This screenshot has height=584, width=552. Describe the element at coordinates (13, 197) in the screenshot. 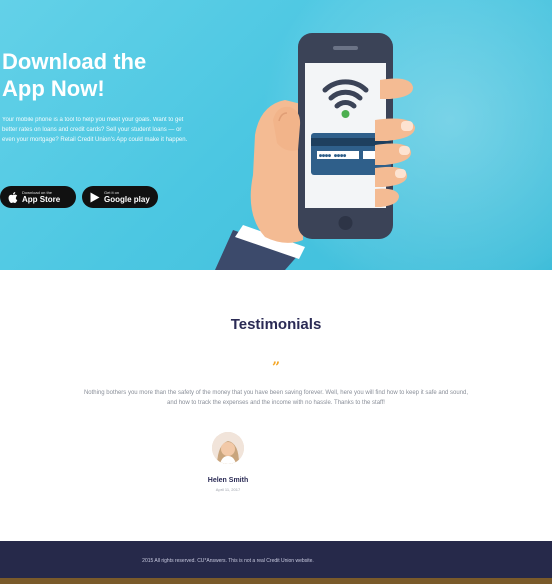

I see `apple-icon` at that location.